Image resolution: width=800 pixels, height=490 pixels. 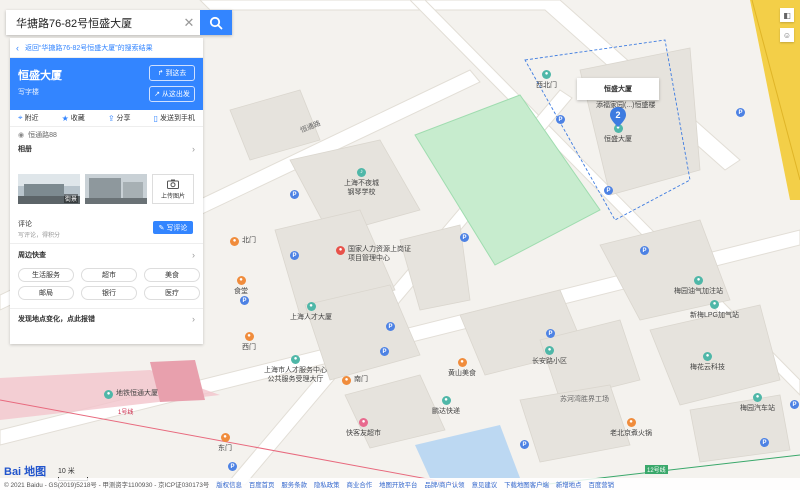 What do you see at coordinates (787, 15) in the screenshot?
I see `map-tools-icon: ◧` at bounding box center [787, 15].